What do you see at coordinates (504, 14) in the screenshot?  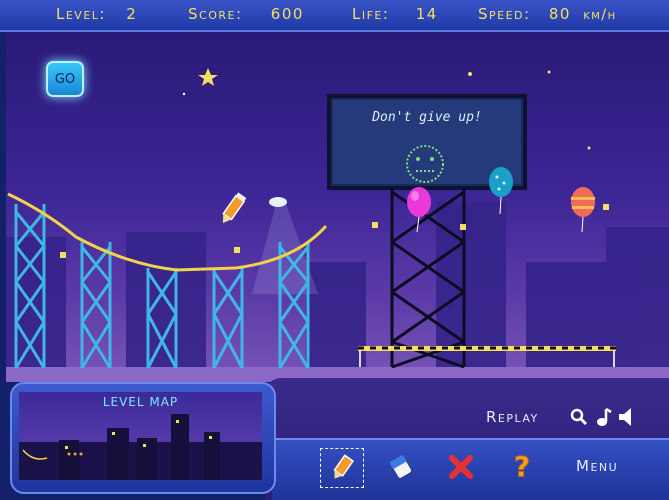 I see `speed-label: Speed:` at bounding box center [504, 14].